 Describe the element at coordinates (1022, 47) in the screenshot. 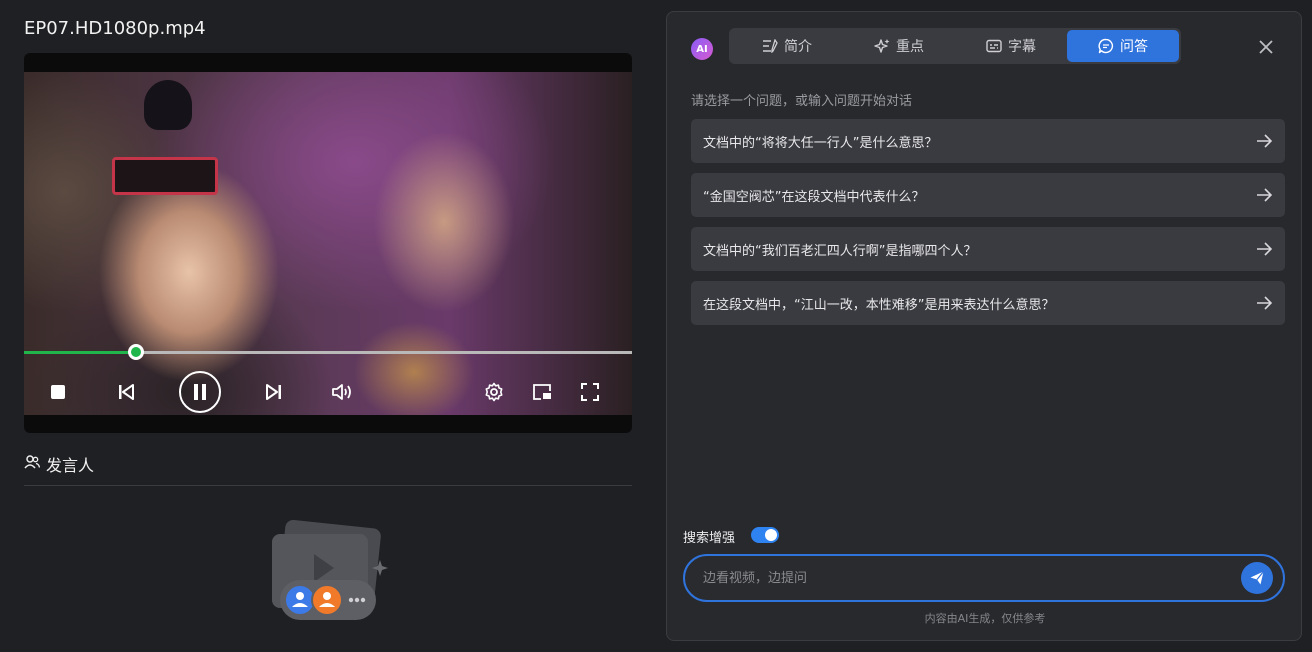

I see `tab-label: 字幕` at that location.